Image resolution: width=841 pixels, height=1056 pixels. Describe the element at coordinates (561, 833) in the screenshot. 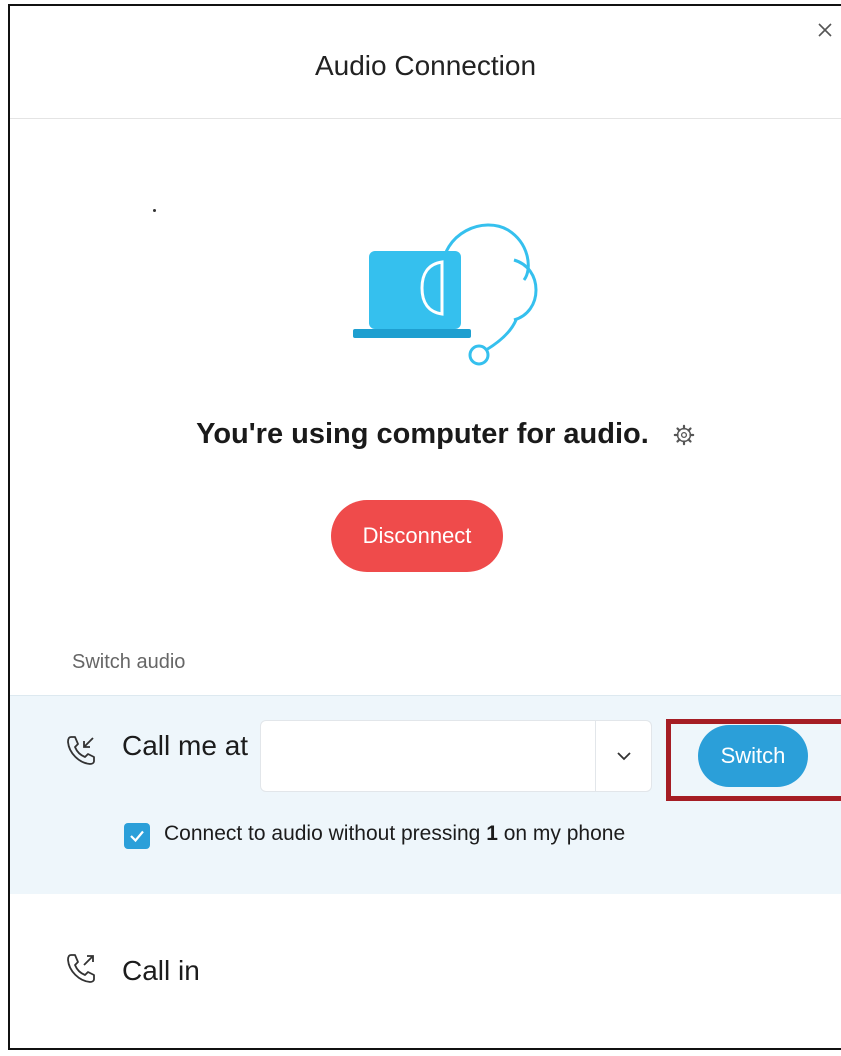

I see `auto-connect-text-after: on my phone` at that location.